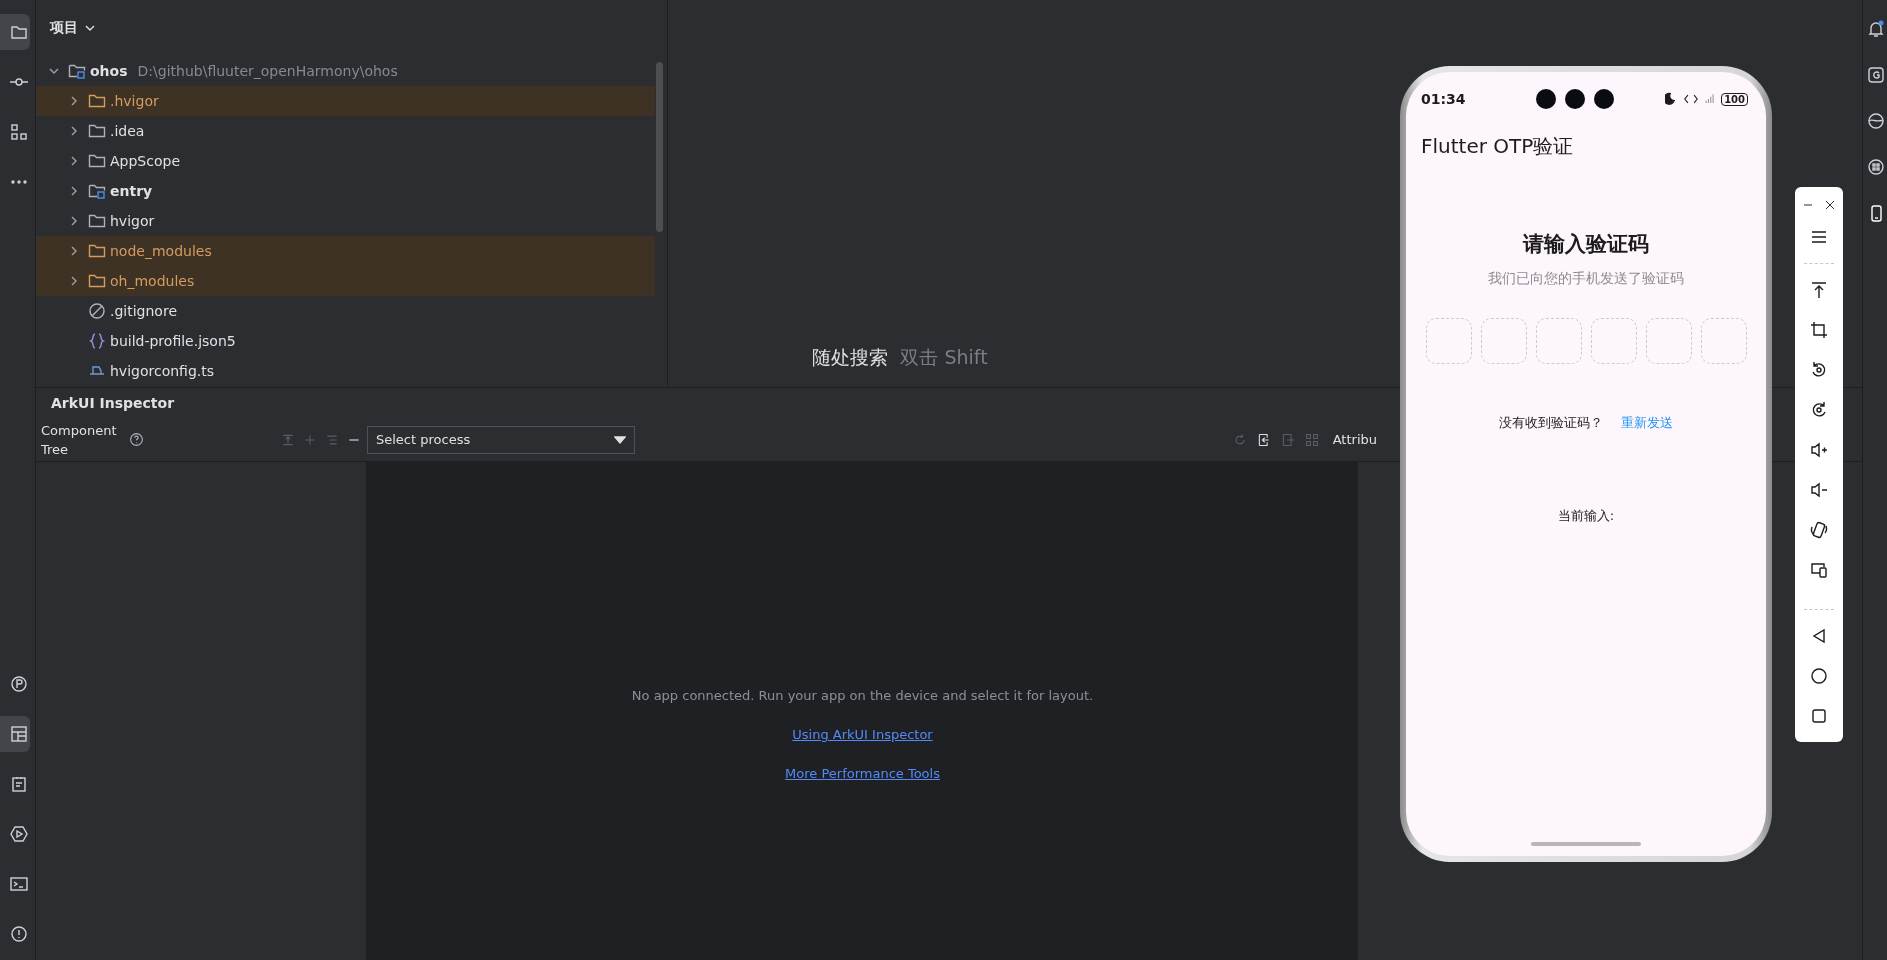 This screenshot has height=960, width=1887. I want to click on help-icon, so click(136, 439).